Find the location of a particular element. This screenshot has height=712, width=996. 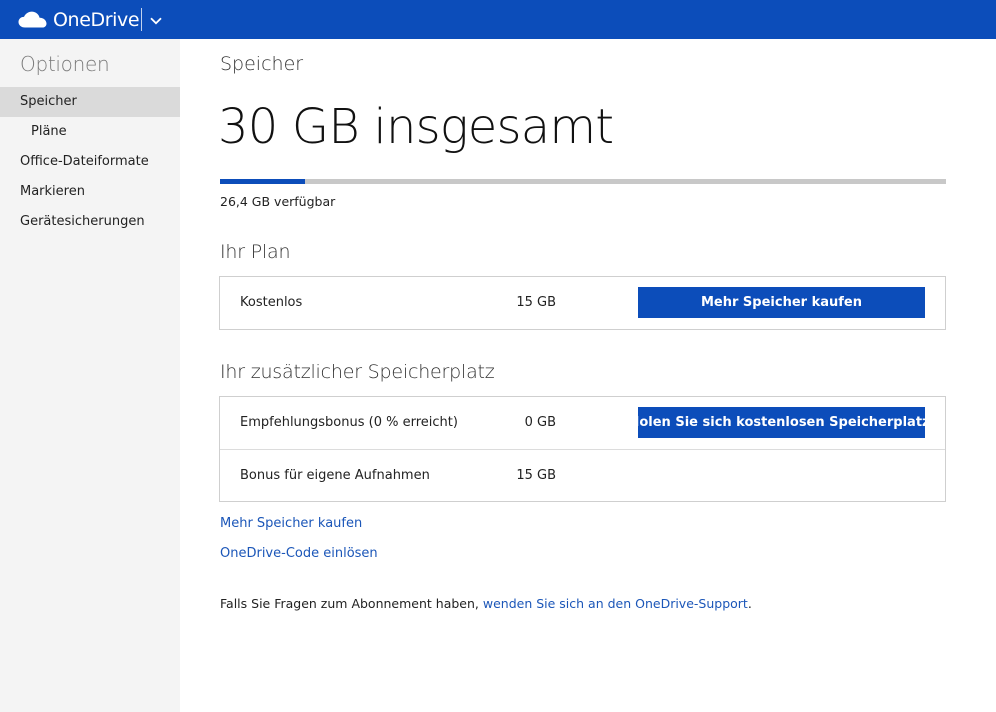

storage-usage-fill is located at coordinates (262, 181).